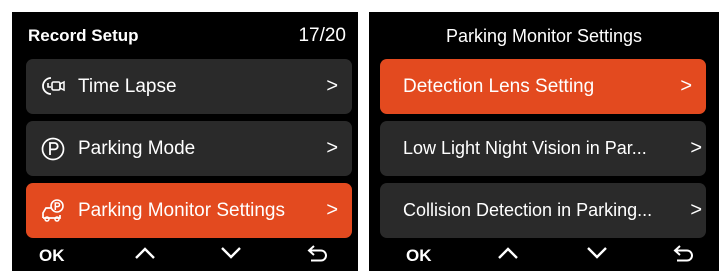 This screenshot has height=271, width=719. I want to click on parking-p-circle-icon, so click(53, 149).